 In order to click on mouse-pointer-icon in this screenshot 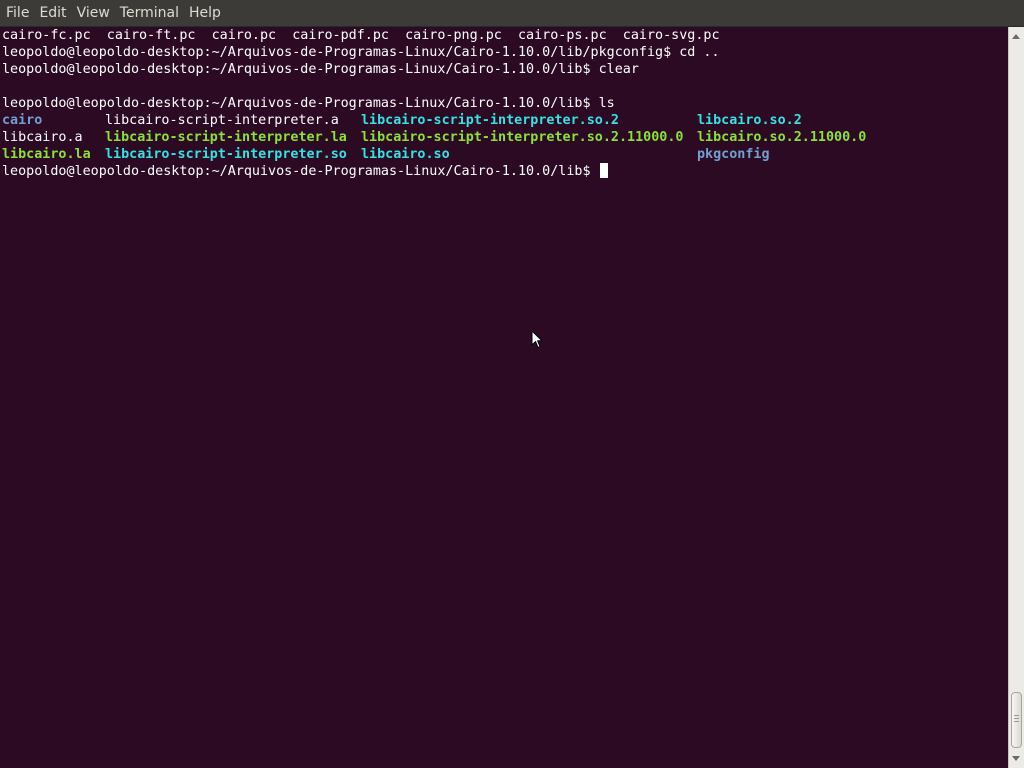, I will do `click(537, 339)`.